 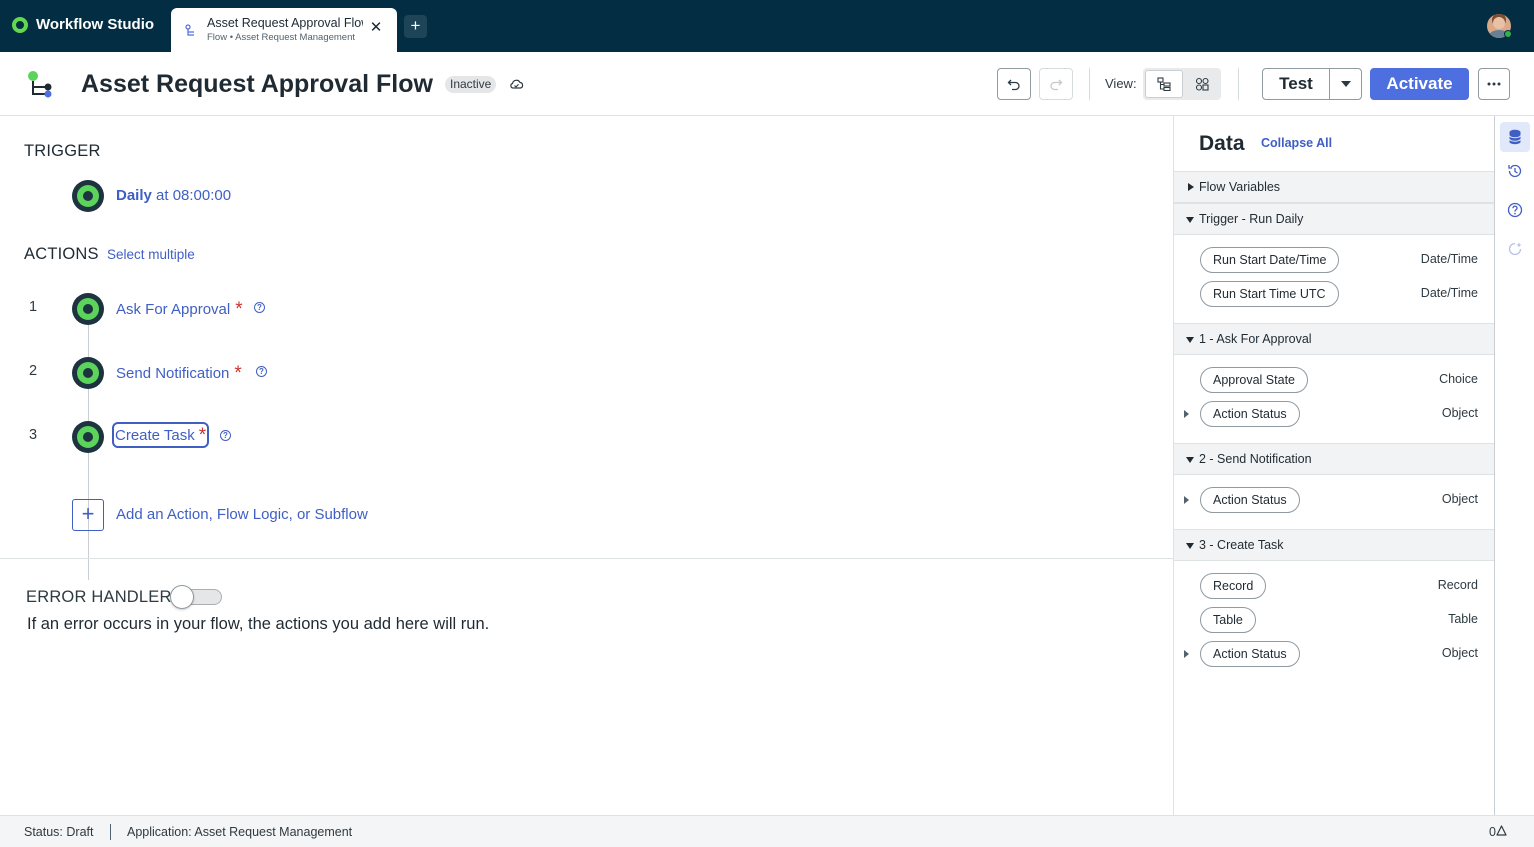 What do you see at coordinates (173, 309) in the screenshot?
I see `action-label: Ask For Approval` at bounding box center [173, 309].